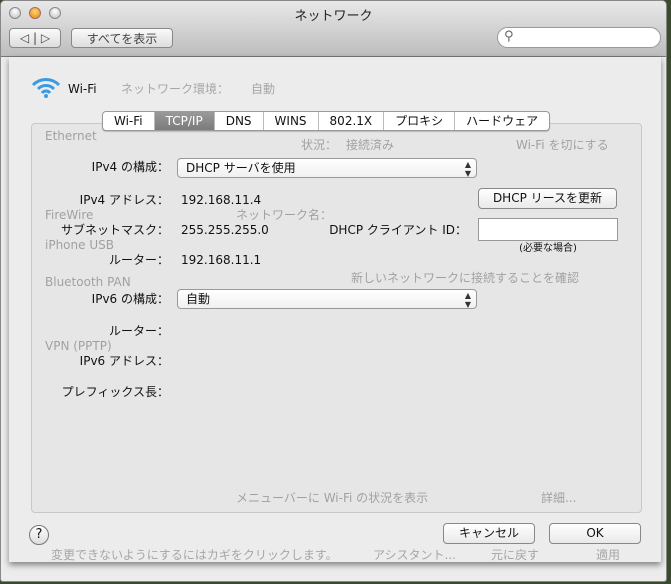 This screenshot has height=584, width=671. Describe the element at coordinates (547, 198) in the screenshot. I see `renew-dhcp-button: DHCP リースを更新` at that location.